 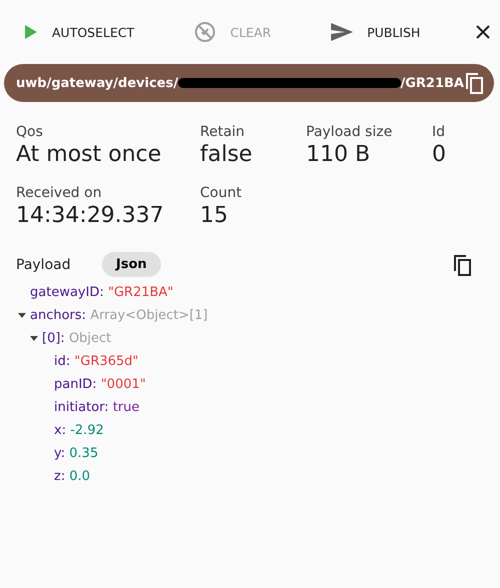 I want to click on tree-entry-text: initiator: true, so click(x=97, y=407).